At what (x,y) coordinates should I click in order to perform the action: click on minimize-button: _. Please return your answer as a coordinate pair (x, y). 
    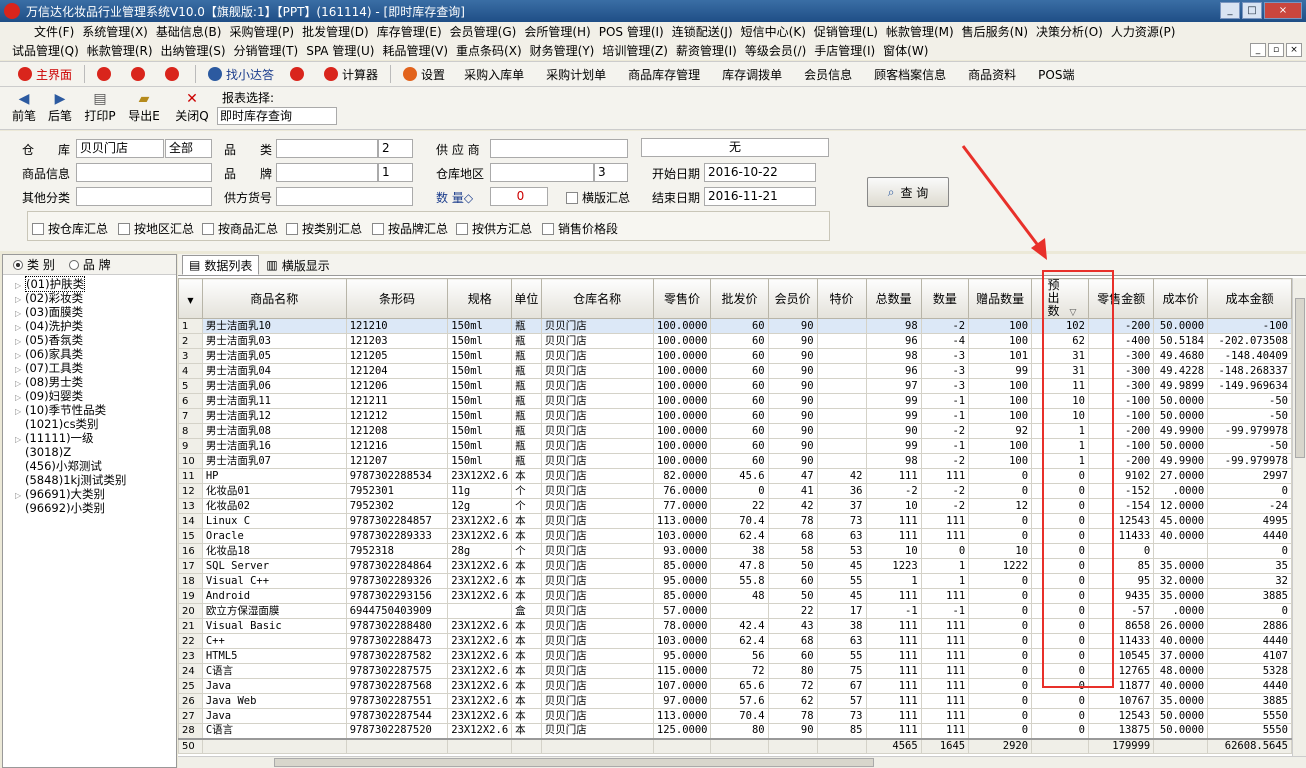
    Looking at the image, I should click on (1230, 10).